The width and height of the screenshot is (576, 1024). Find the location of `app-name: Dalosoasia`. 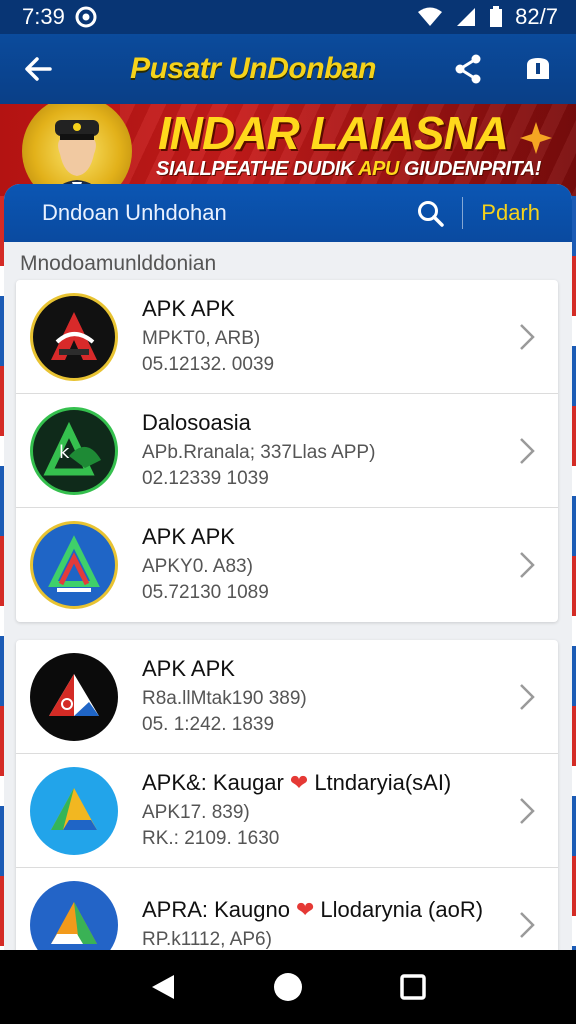

app-name: Dalosoasia is located at coordinates (196, 422).